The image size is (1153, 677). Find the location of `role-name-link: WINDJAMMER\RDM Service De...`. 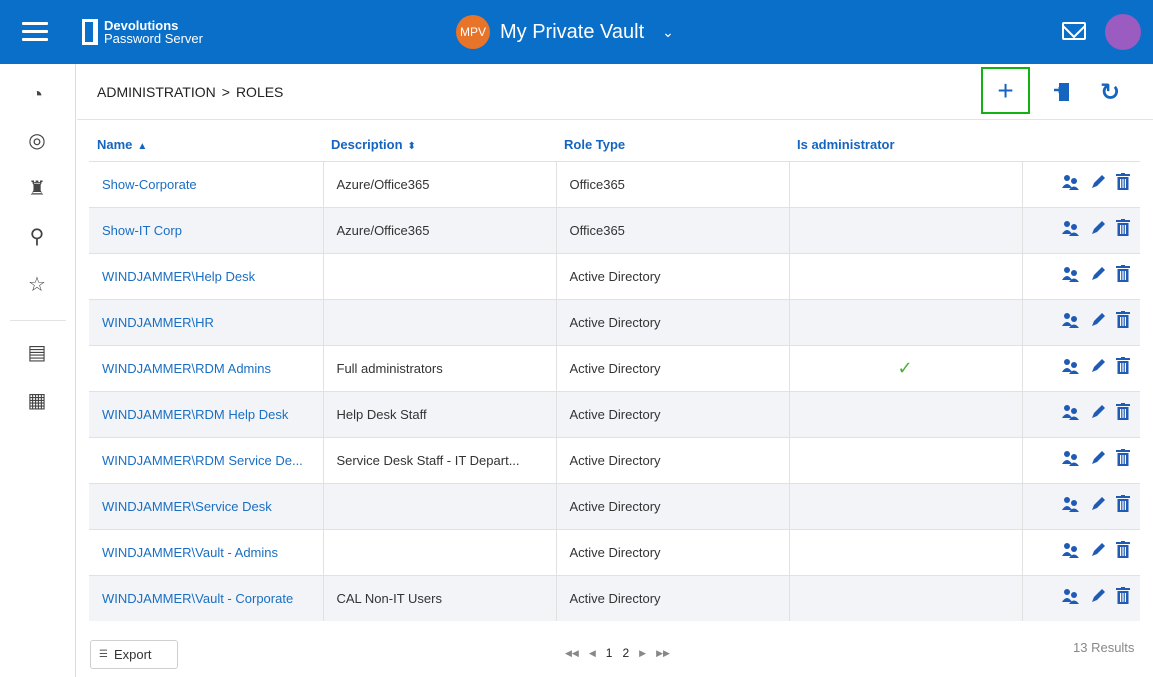

role-name-link: WINDJAMMER\RDM Service De... is located at coordinates (206, 459).